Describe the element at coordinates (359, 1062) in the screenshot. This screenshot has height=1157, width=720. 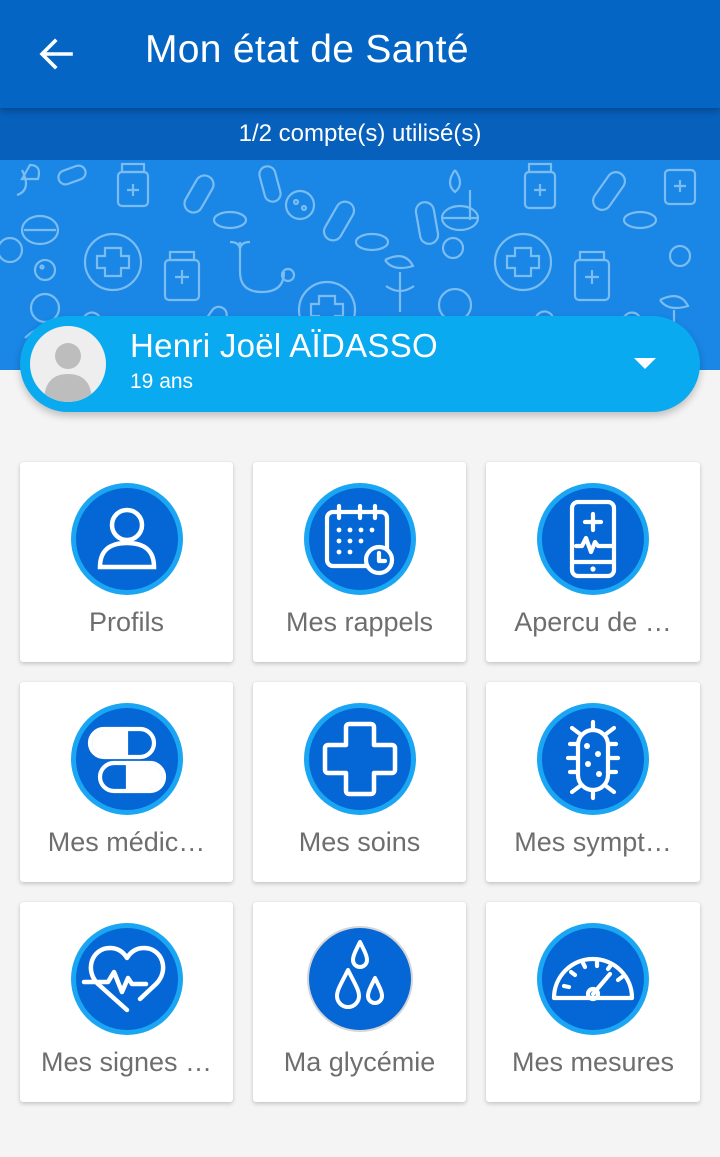
I see `menu-label: Ma glycémie` at that location.